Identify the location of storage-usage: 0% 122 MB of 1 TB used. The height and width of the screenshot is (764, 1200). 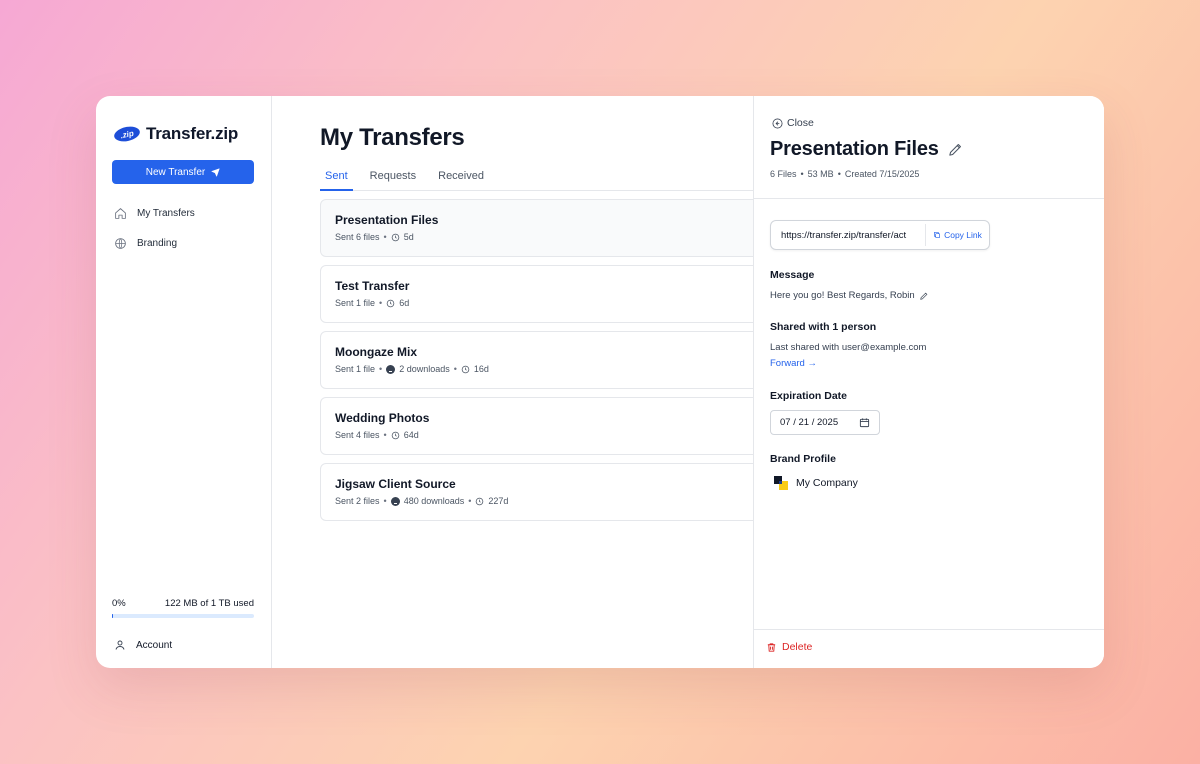
(183, 608).